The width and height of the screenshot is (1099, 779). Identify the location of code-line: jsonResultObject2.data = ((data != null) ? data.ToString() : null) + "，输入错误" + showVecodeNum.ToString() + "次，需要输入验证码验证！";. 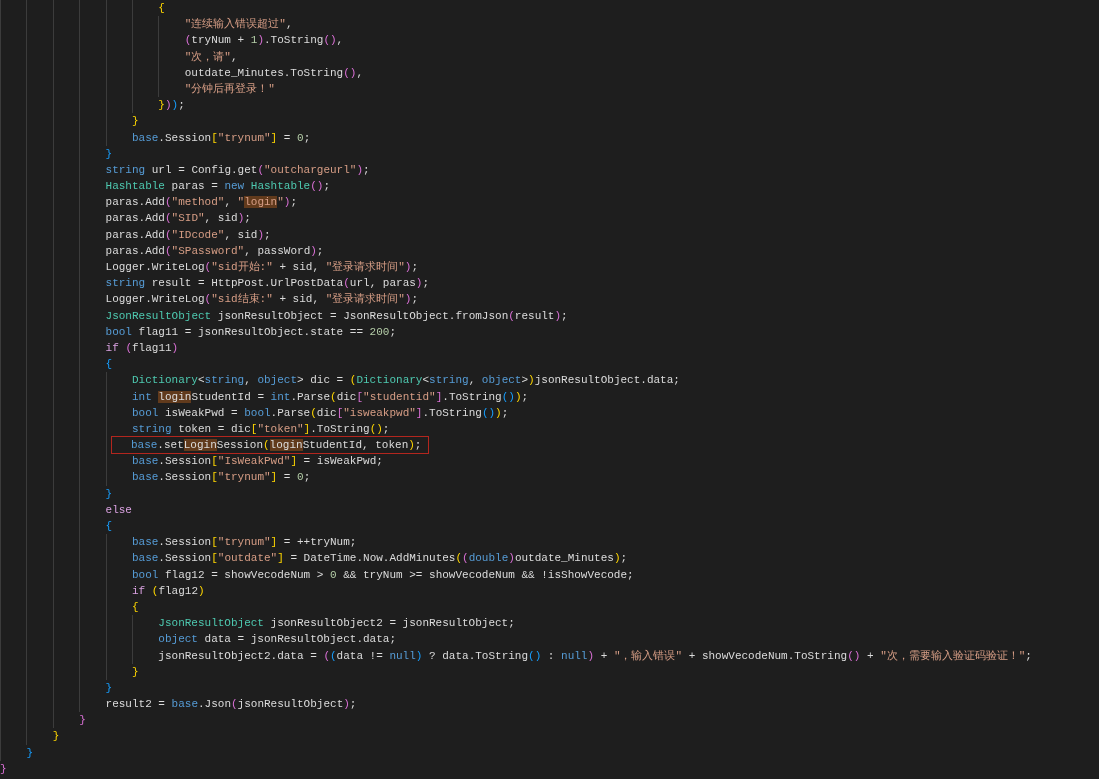
(595, 656).